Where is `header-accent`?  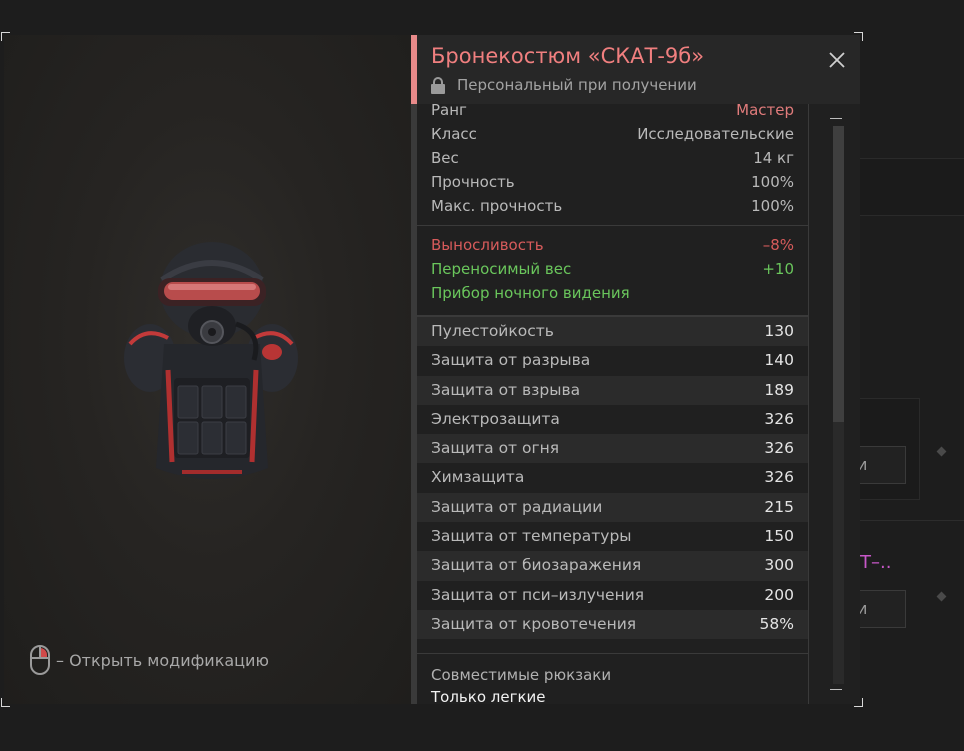
header-accent is located at coordinates (414, 69).